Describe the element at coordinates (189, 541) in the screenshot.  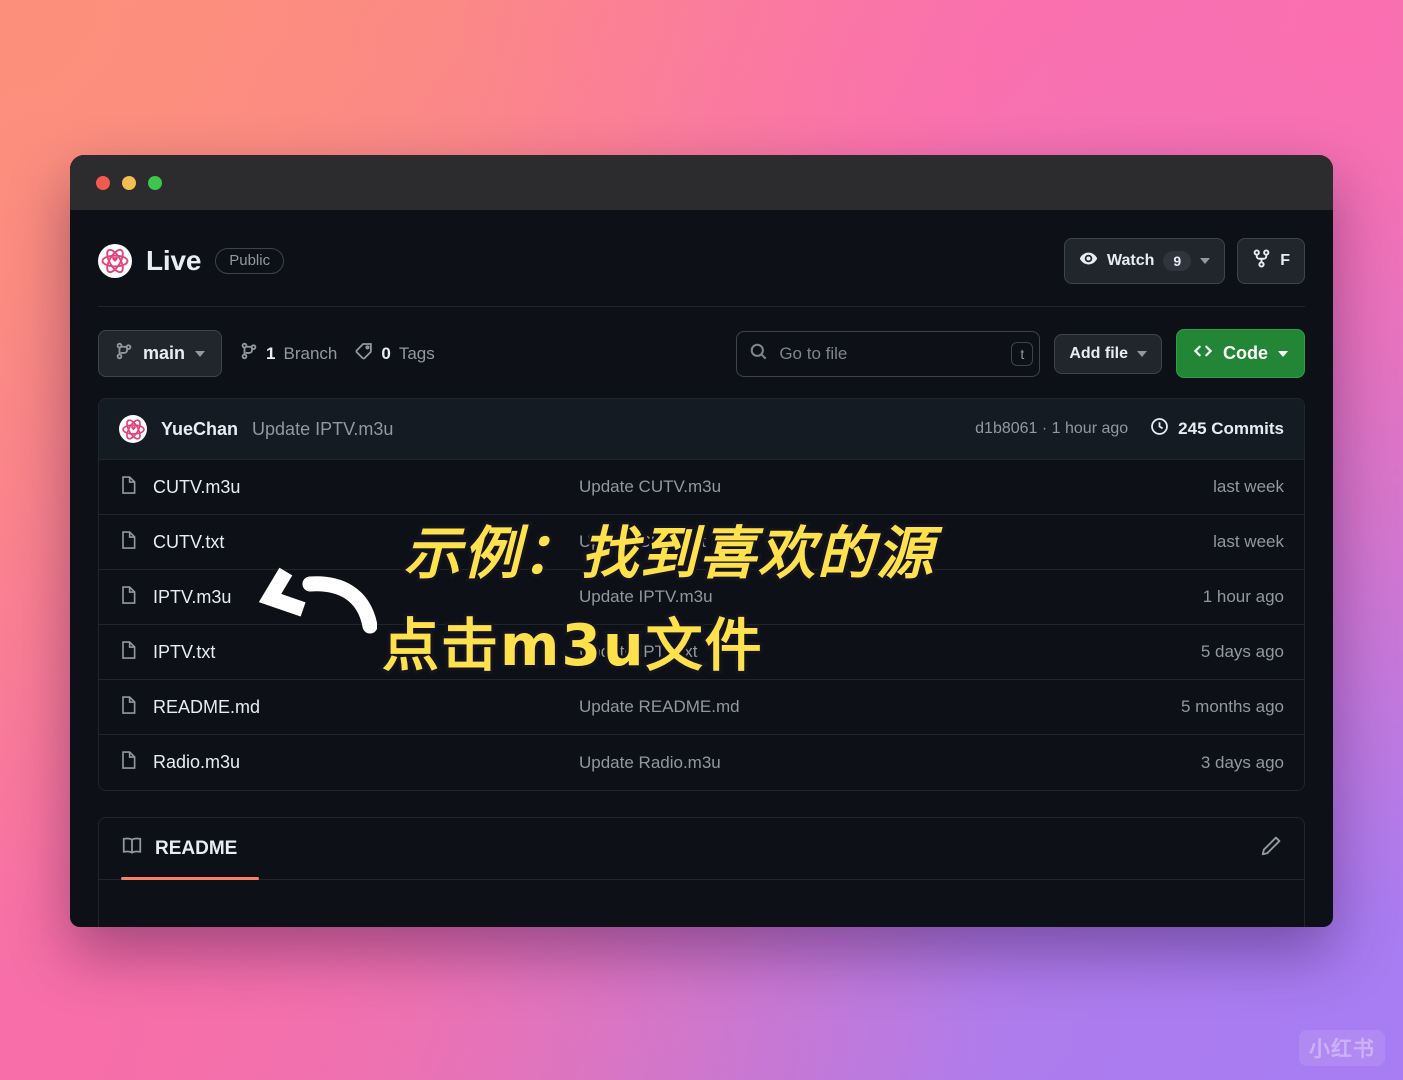
I see `file-name: CUTV.txt` at that location.